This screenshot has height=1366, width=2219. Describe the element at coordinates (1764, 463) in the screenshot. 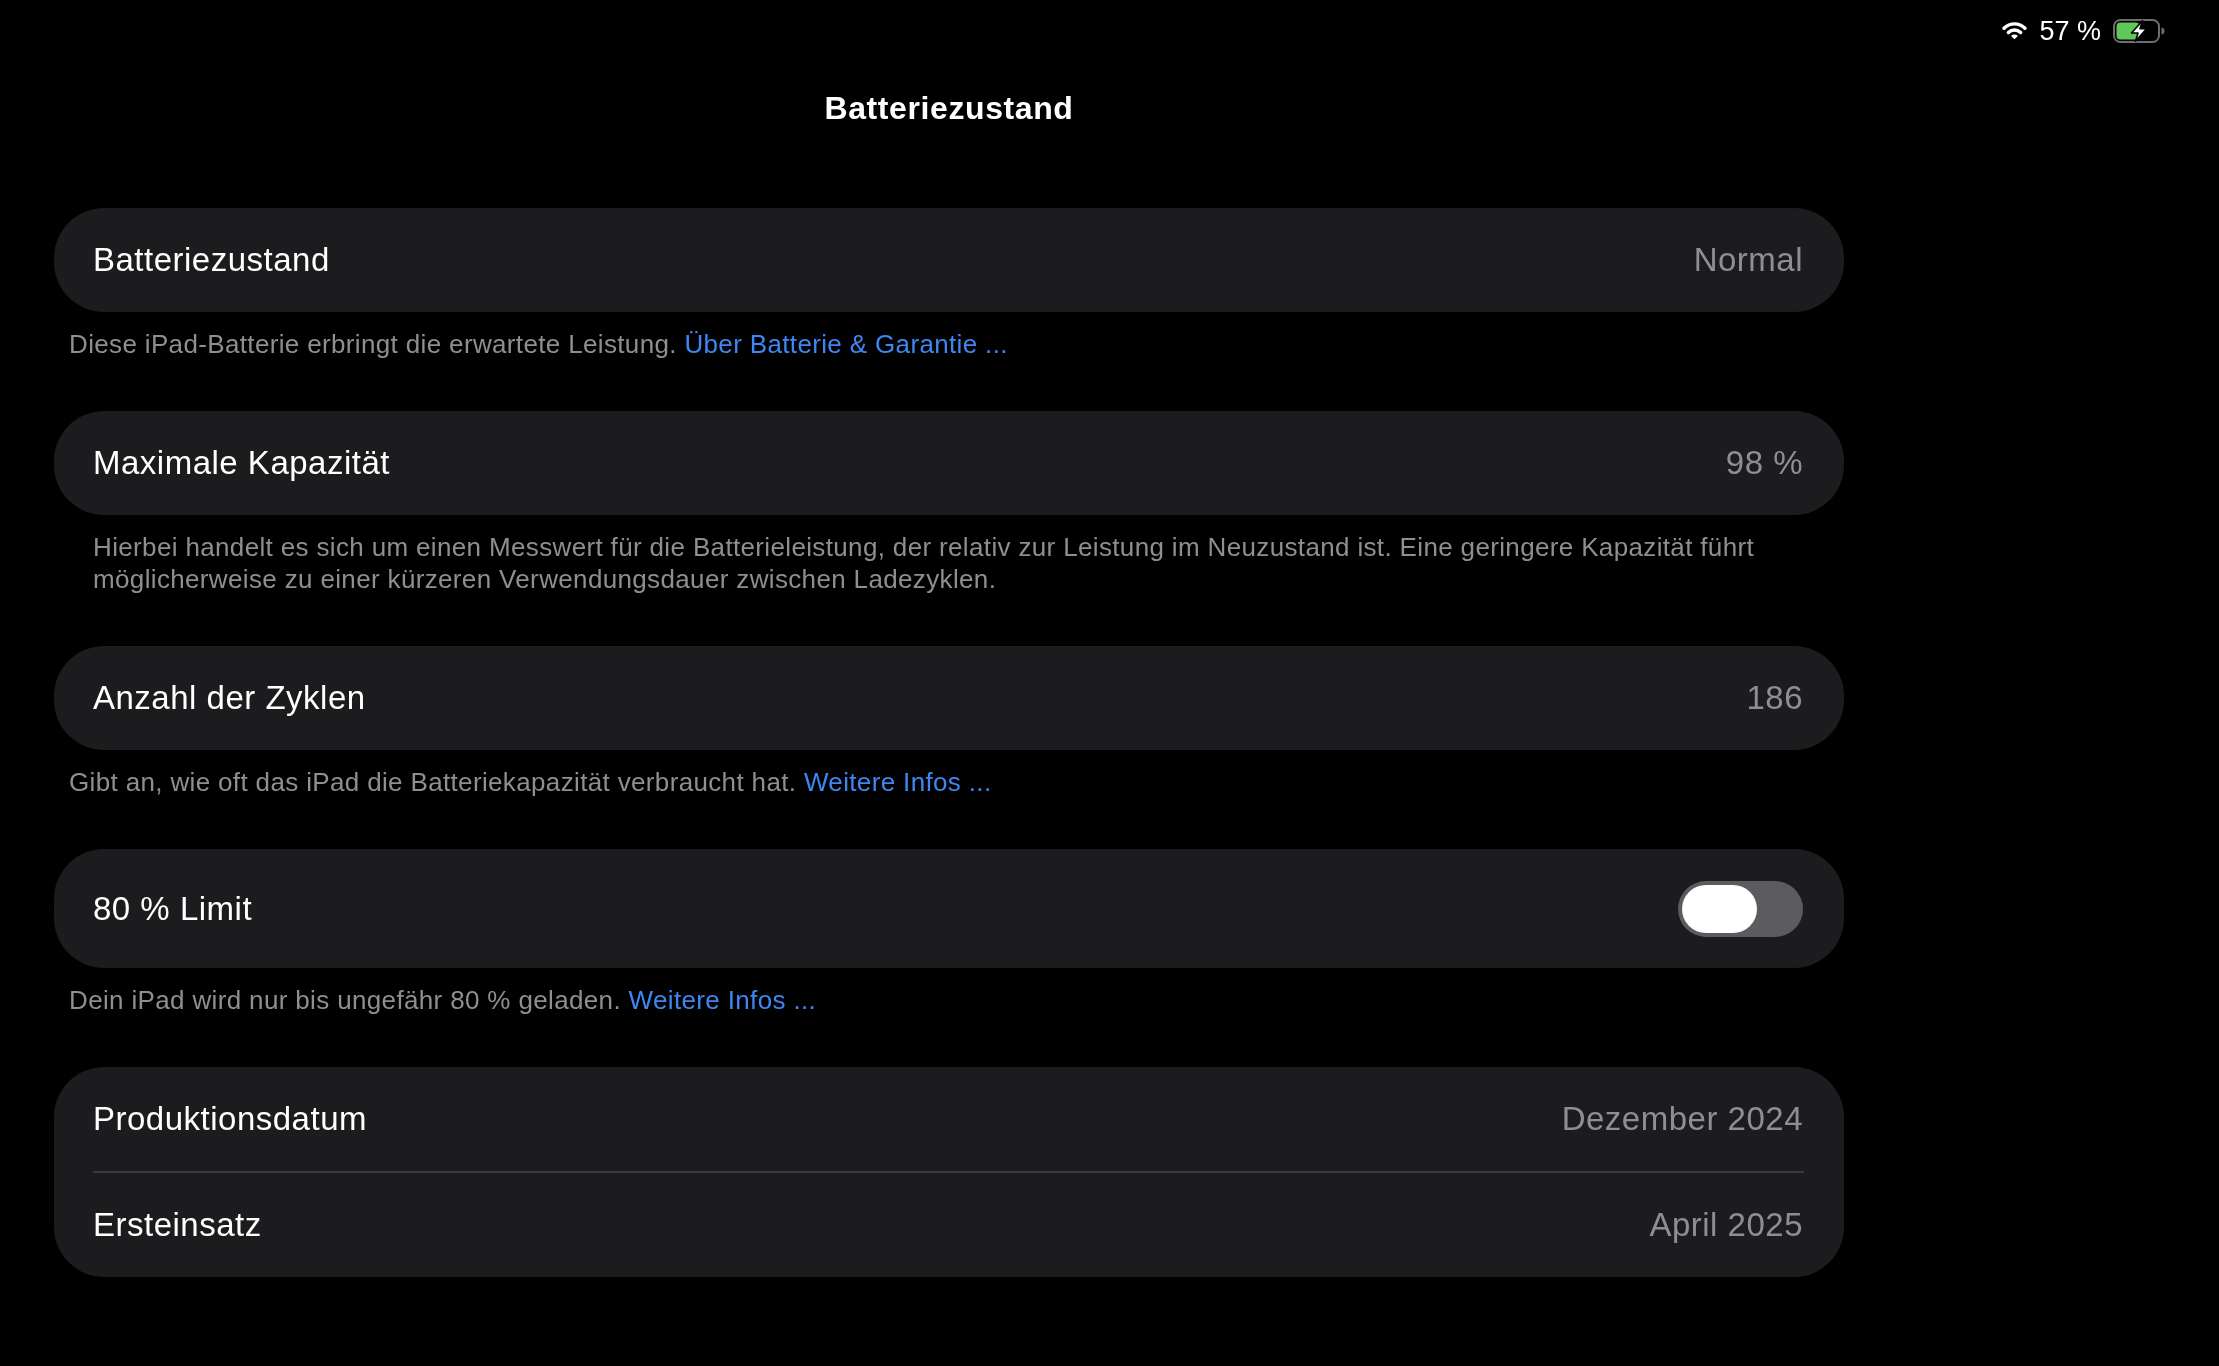

I see `row-value: 98 %` at that location.